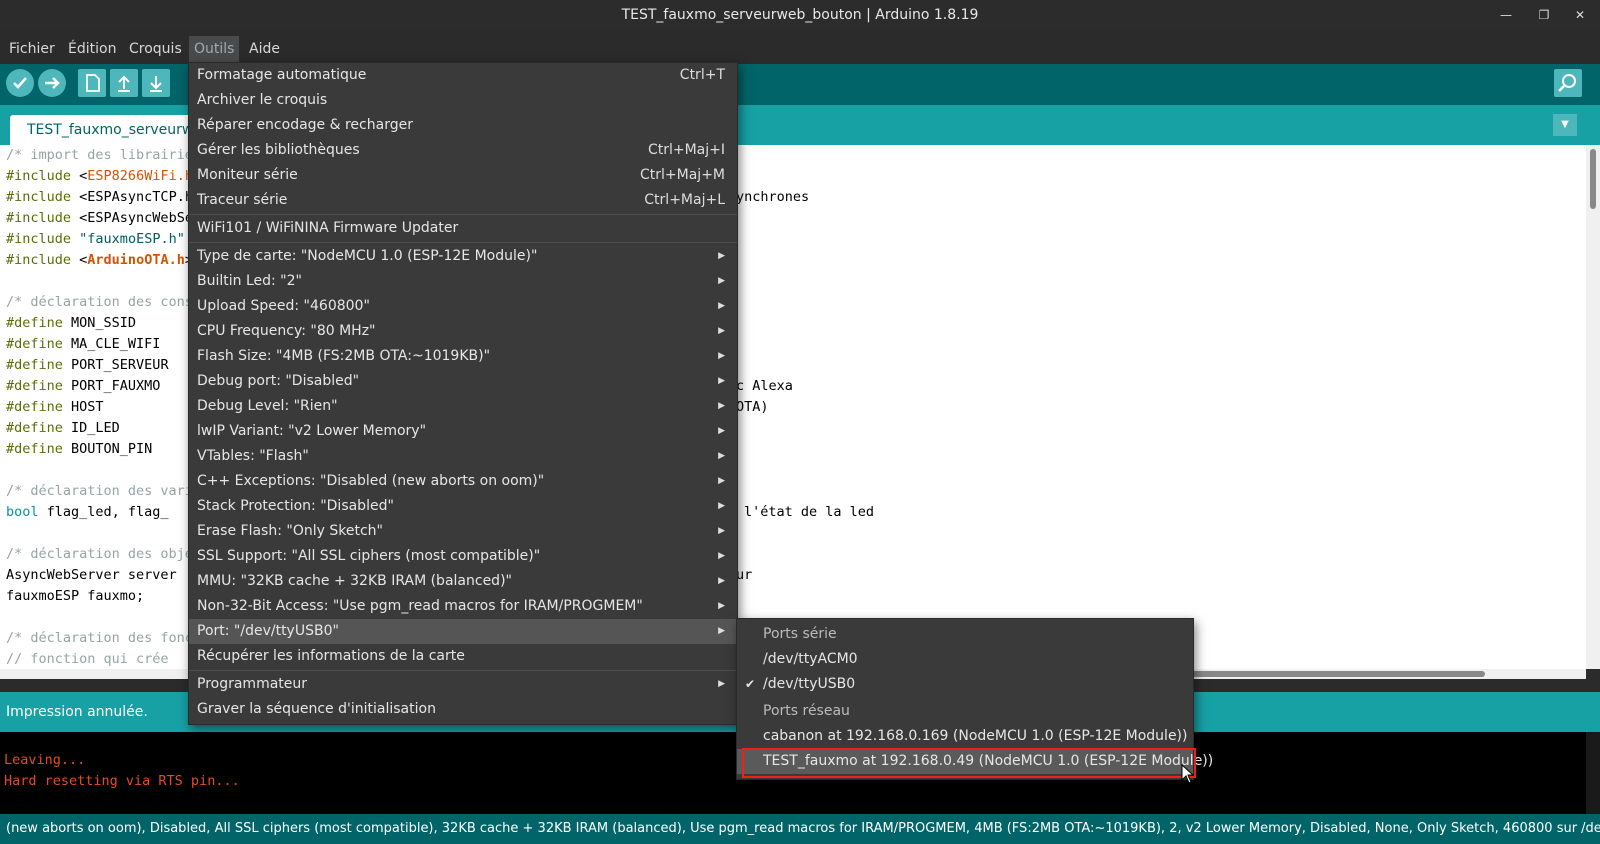 This screenshot has height=844, width=1600. I want to click on header-label: Ports série, so click(800, 634).